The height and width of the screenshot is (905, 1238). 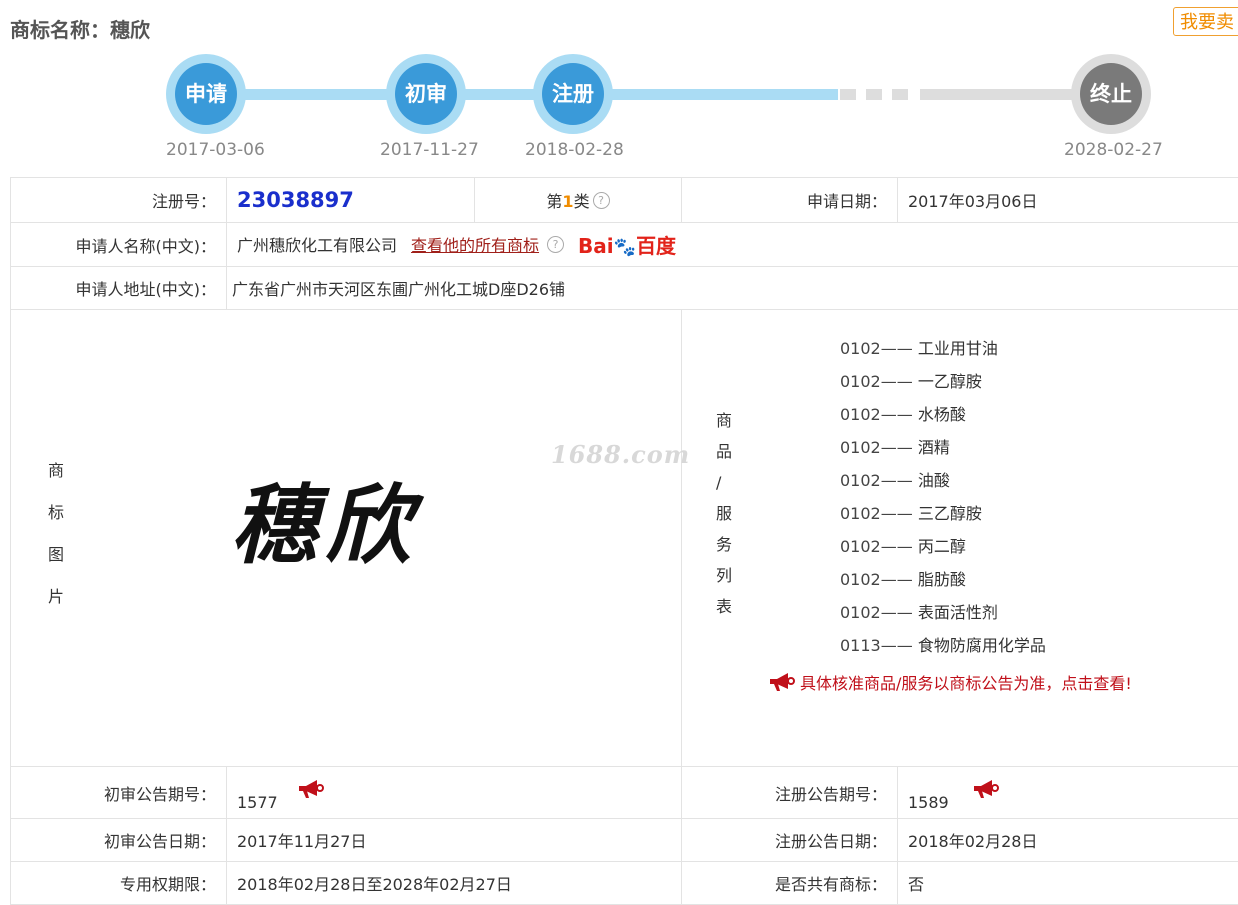 I want to click on label-char: 服, so click(x=726, y=513).